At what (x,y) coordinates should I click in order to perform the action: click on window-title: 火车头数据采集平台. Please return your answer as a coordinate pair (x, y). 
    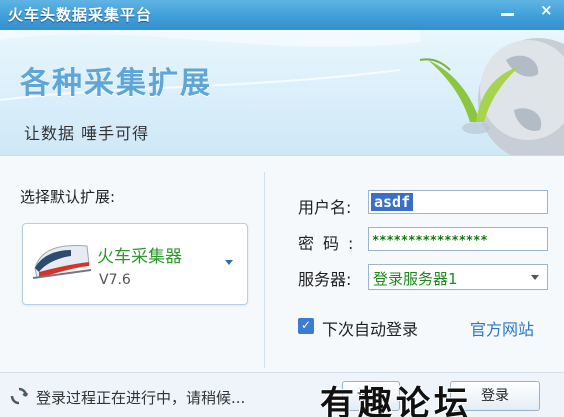
    Looking at the image, I should click on (80, 15).